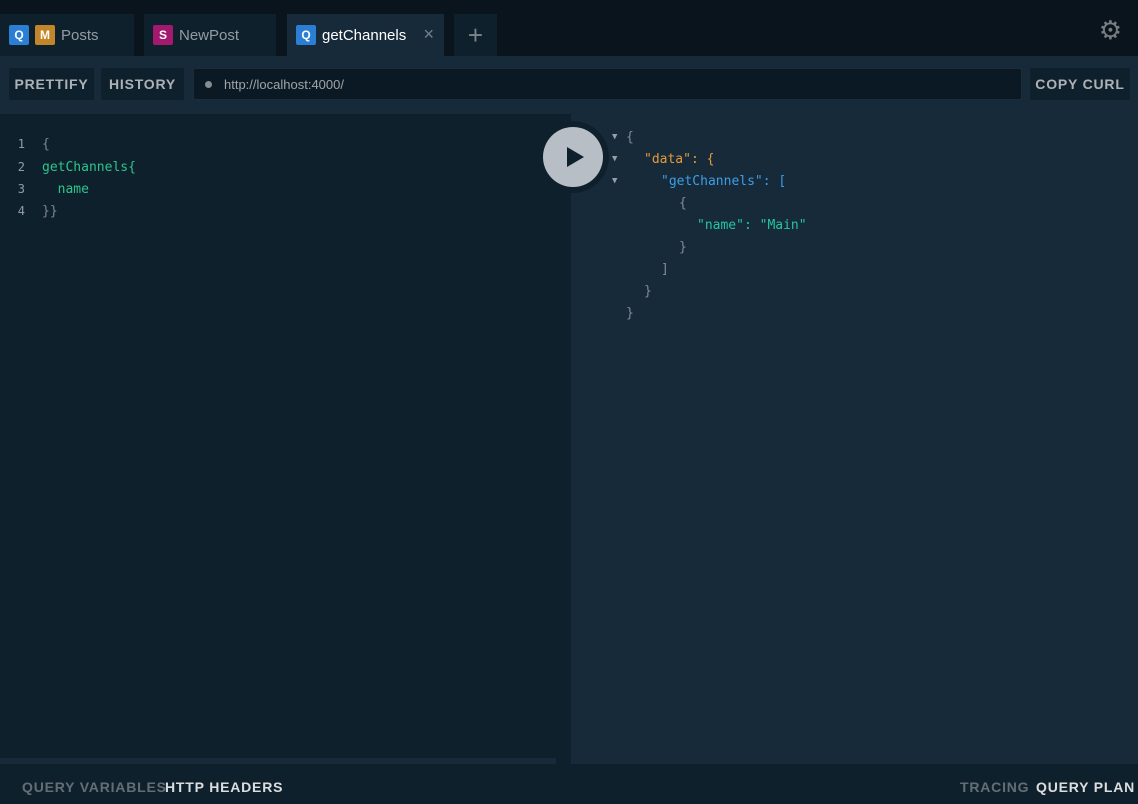  Describe the element at coordinates (45, 35) in the screenshot. I see `mutation-badge: M` at that location.